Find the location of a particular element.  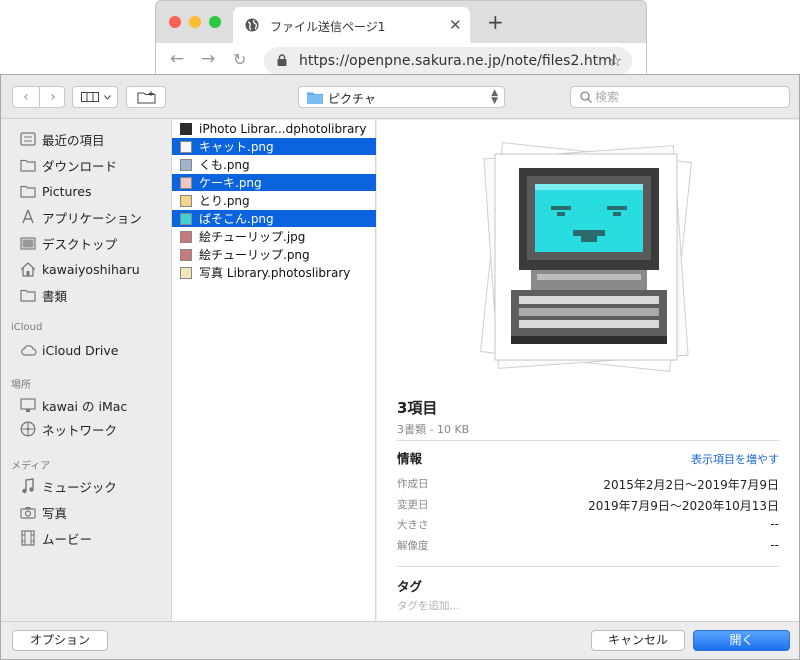

back-chevron-icon: ‹ is located at coordinates (26, 97).